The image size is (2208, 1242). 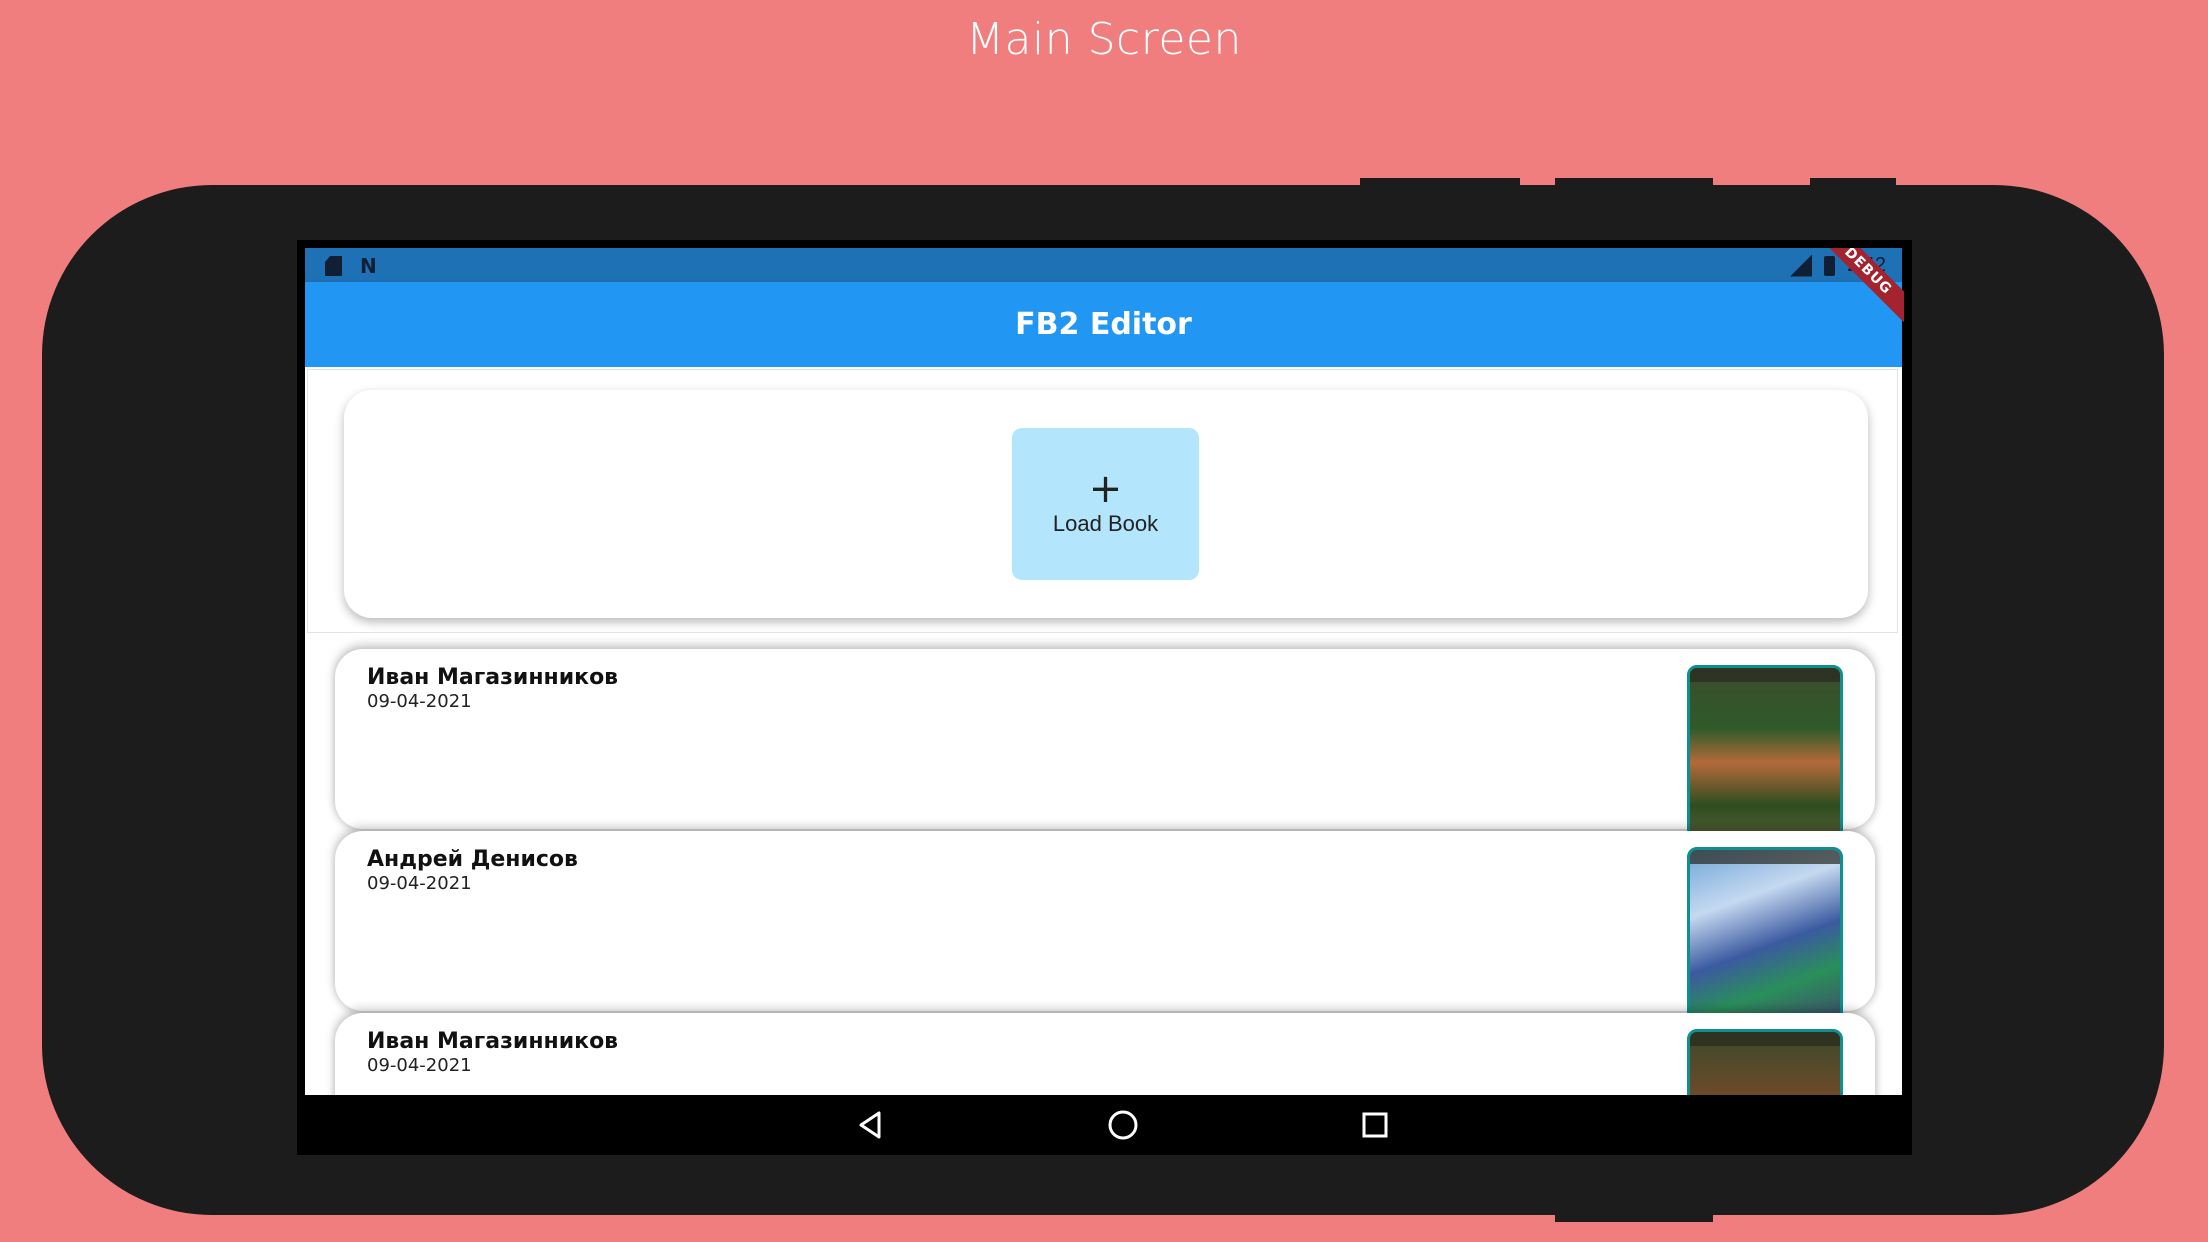 What do you see at coordinates (1123, 1125) in the screenshot?
I see `home-icon` at bounding box center [1123, 1125].